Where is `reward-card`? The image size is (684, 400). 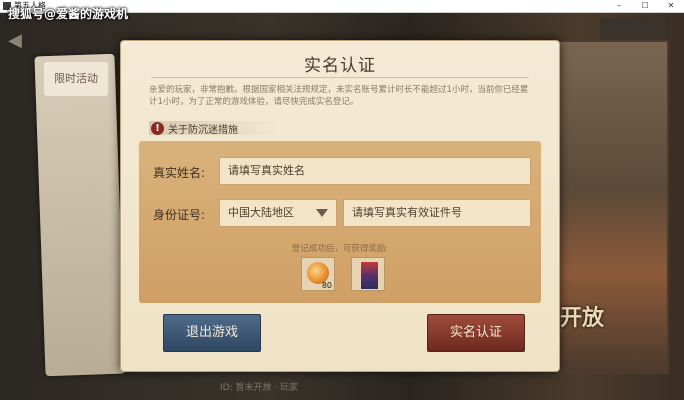
reward-card is located at coordinates (368, 274).